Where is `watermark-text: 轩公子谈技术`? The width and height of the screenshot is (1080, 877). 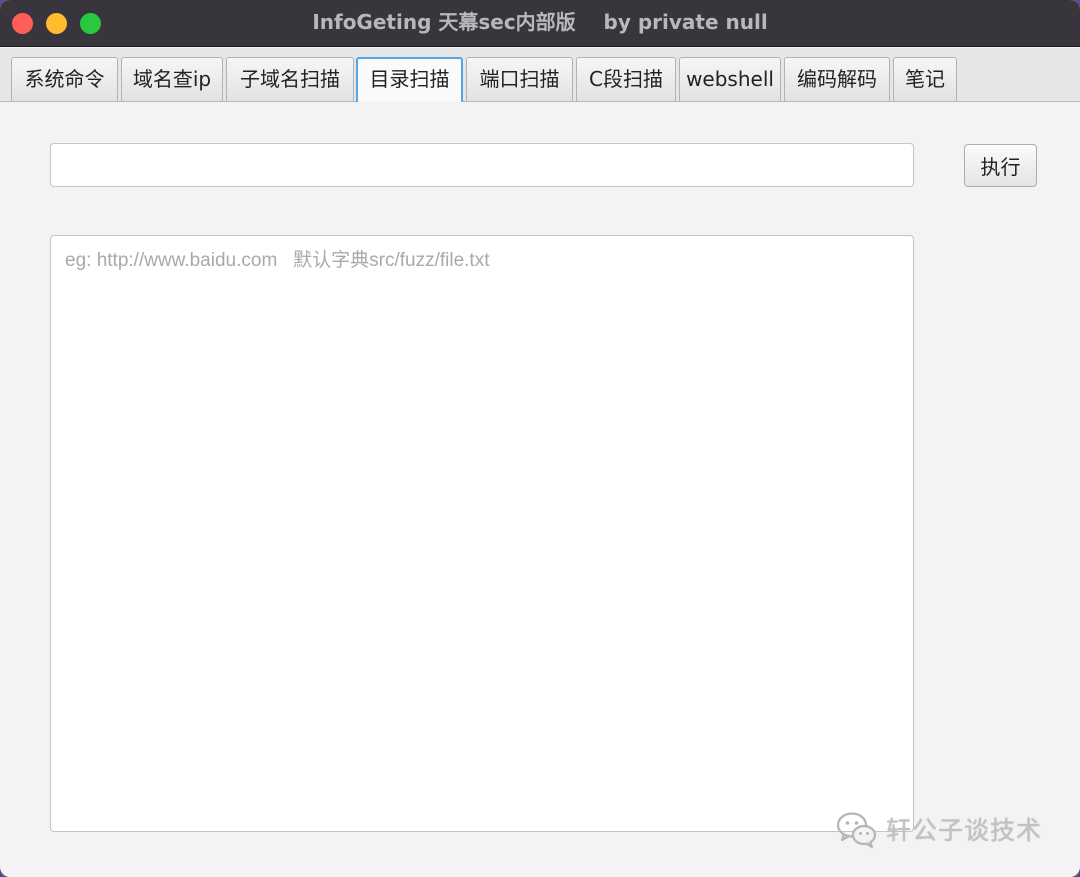
watermark-text: 轩公子谈技术 is located at coordinates (964, 830).